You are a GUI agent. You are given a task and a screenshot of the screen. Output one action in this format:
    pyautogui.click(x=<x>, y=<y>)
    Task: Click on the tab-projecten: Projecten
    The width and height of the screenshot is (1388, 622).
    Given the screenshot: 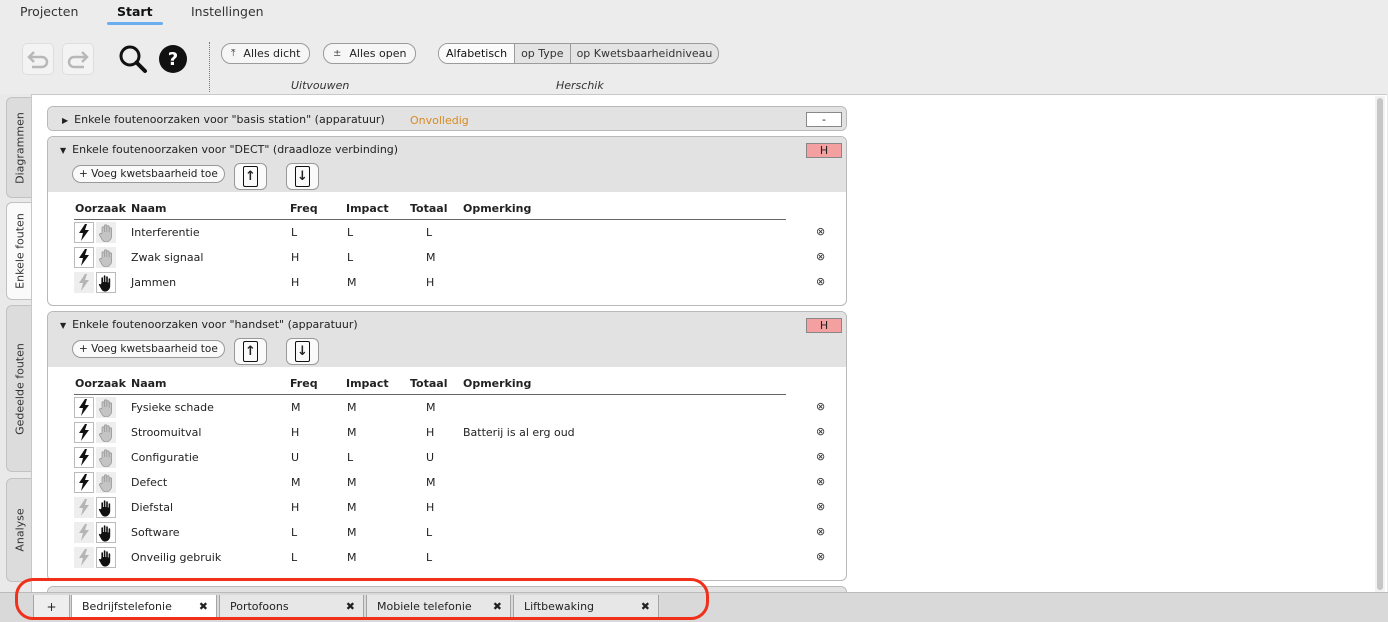 What is the action you would take?
    pyautogui.click(x=49, y=11)
    